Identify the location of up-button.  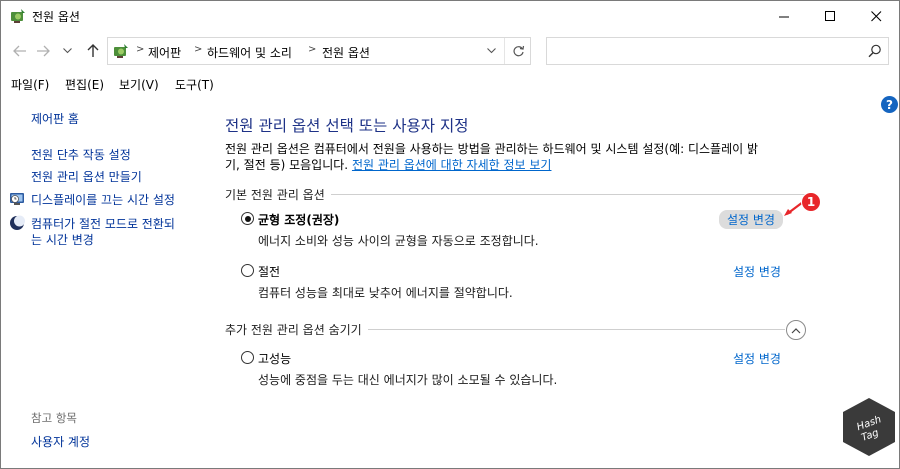
(93, 51).